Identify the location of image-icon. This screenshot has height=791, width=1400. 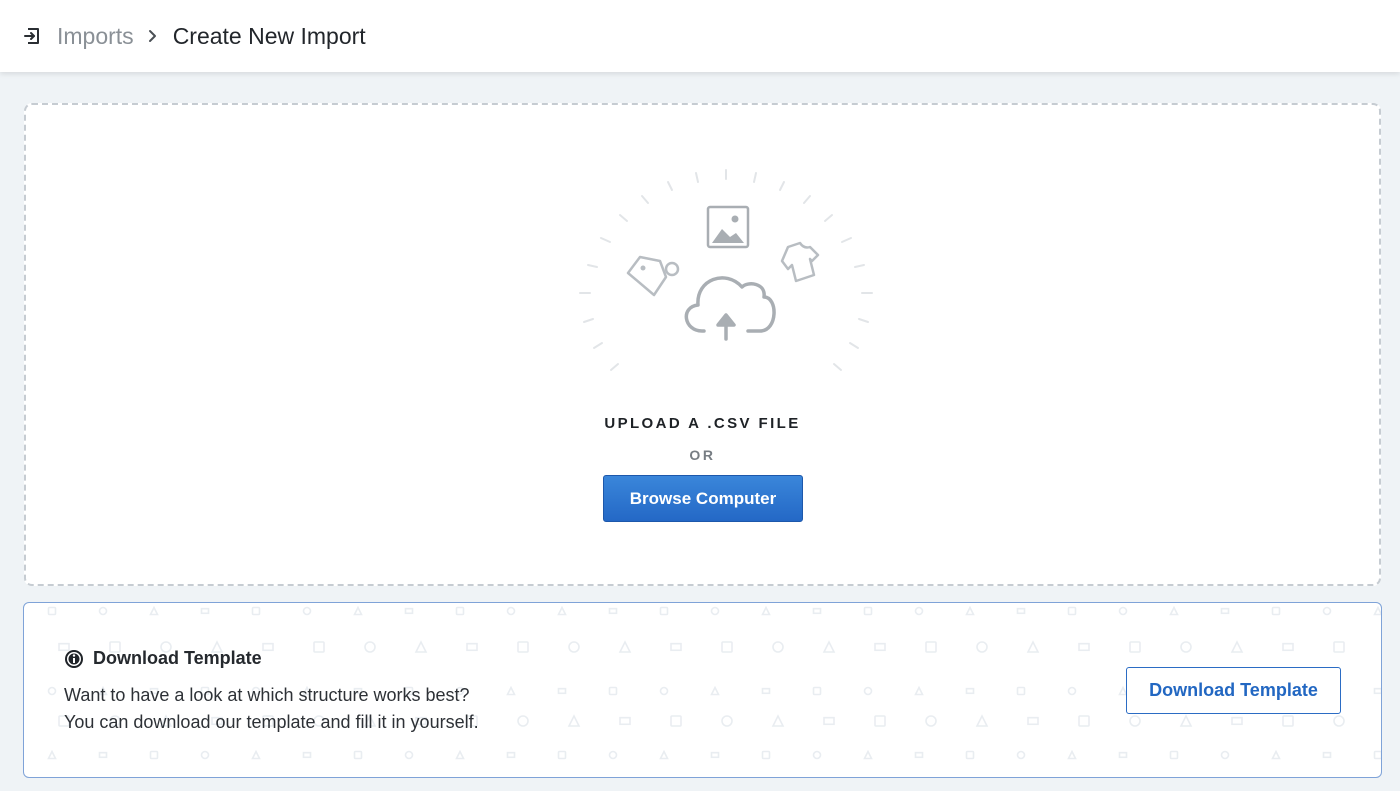
(728, 227).